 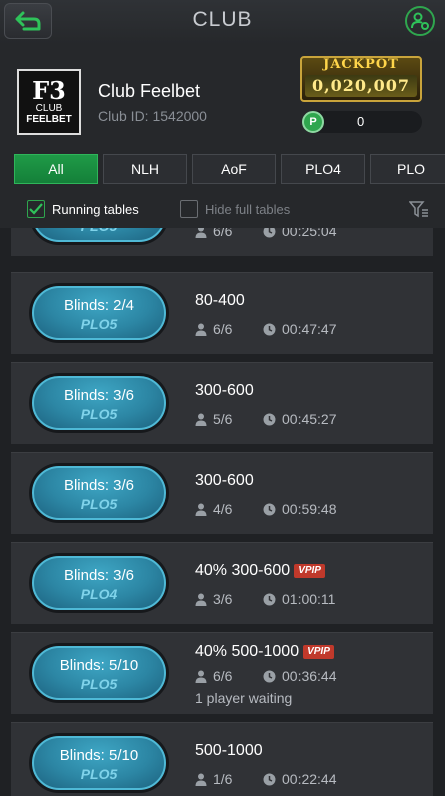 What do you see at coordinates (323, 169) in the screenshot?
I see `tab-plo4: PLO4` at bounding box center [323, 169].